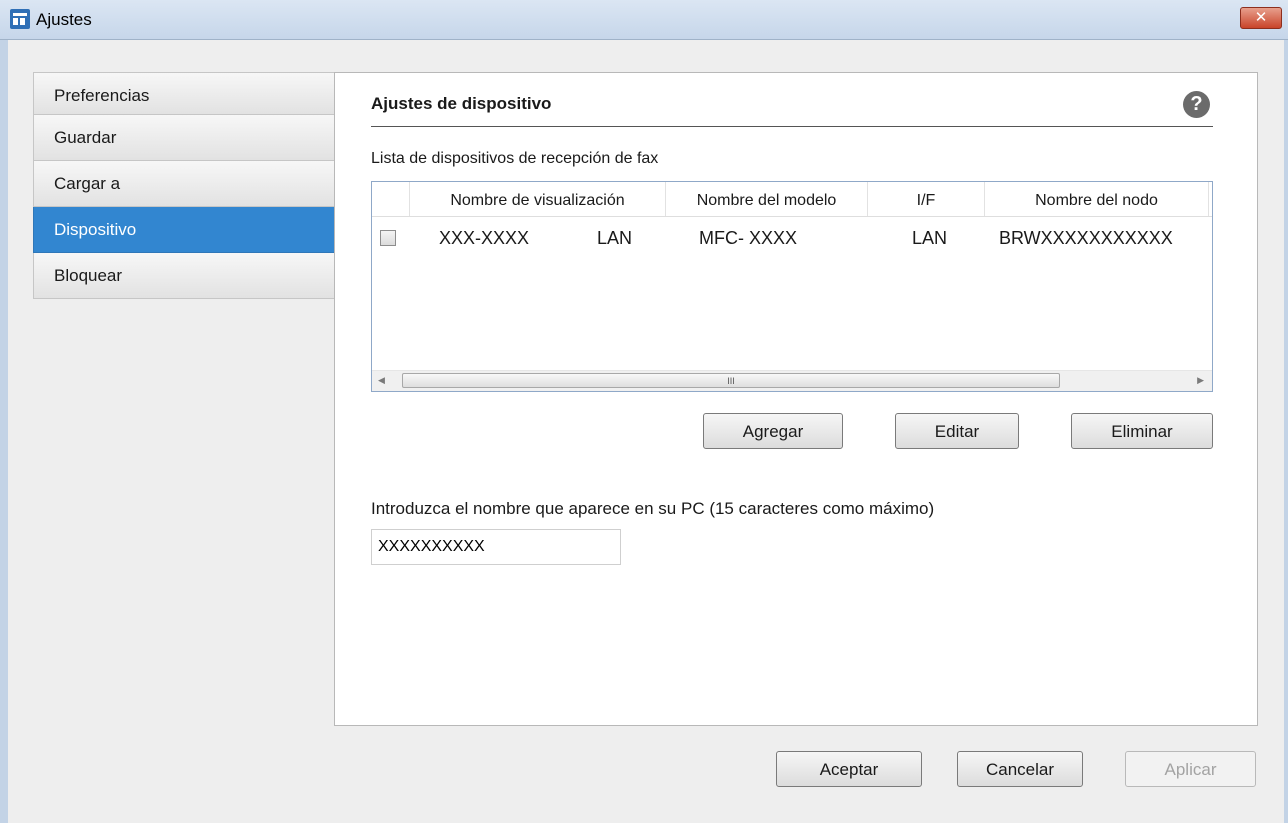  Describe the element at coordinates (496, 547) in the screenshot. I see `pc-name-input` at that location.